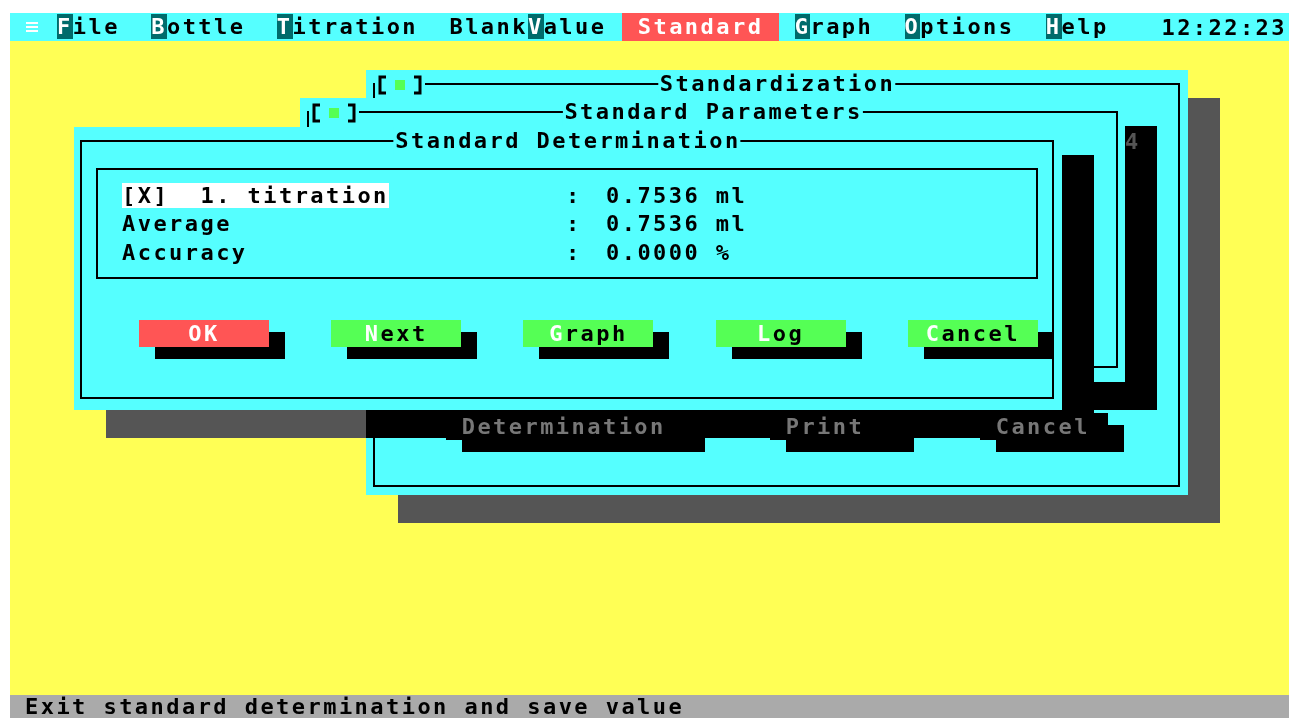  I want to click on dialog-button: G raph, so click(588, 333).